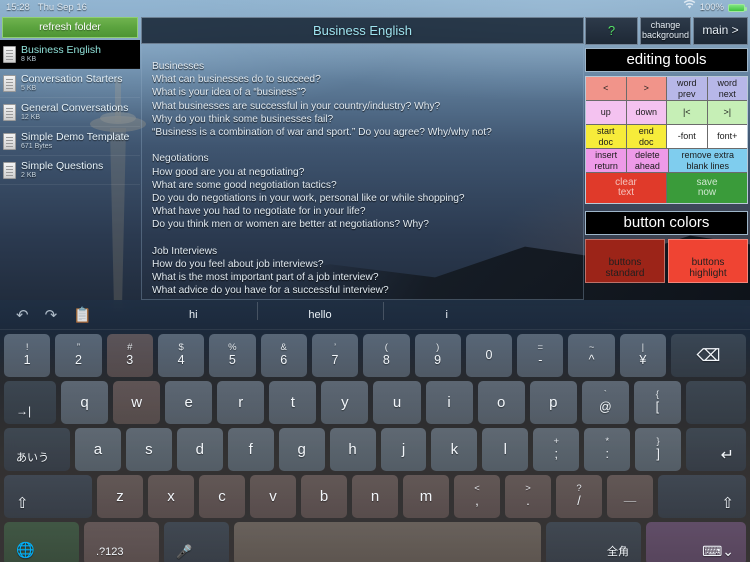 The width and height of the screenshot is (750, 562). I want to click on key-d: d, so click(199, 449).